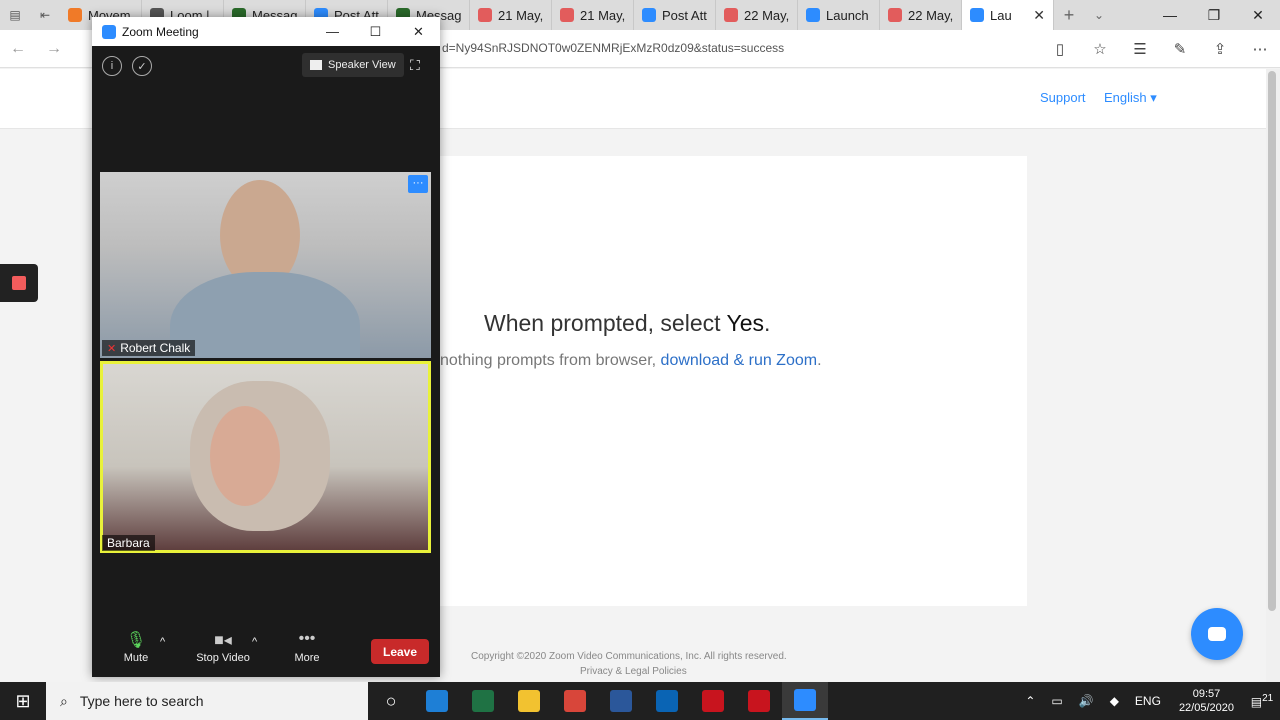  Describe the element at coordinates (136, 640) in the screenshot. I see `microphone-icon: 🎙` at that location.